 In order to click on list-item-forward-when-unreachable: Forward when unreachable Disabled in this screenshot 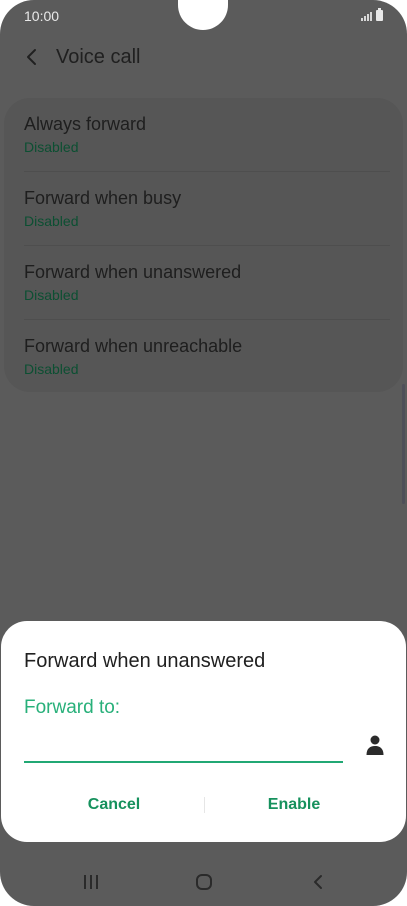, I will do `click(208, 357)`.